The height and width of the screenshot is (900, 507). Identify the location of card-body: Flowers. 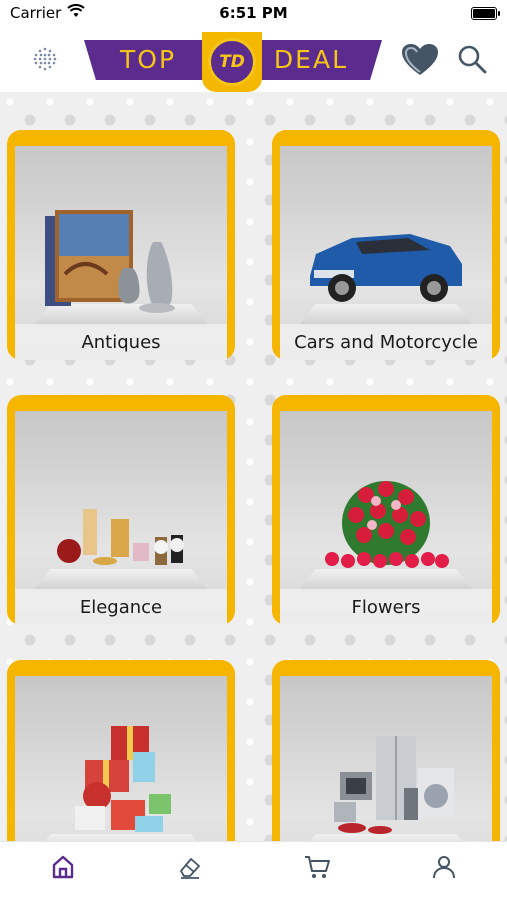
(386, 518).